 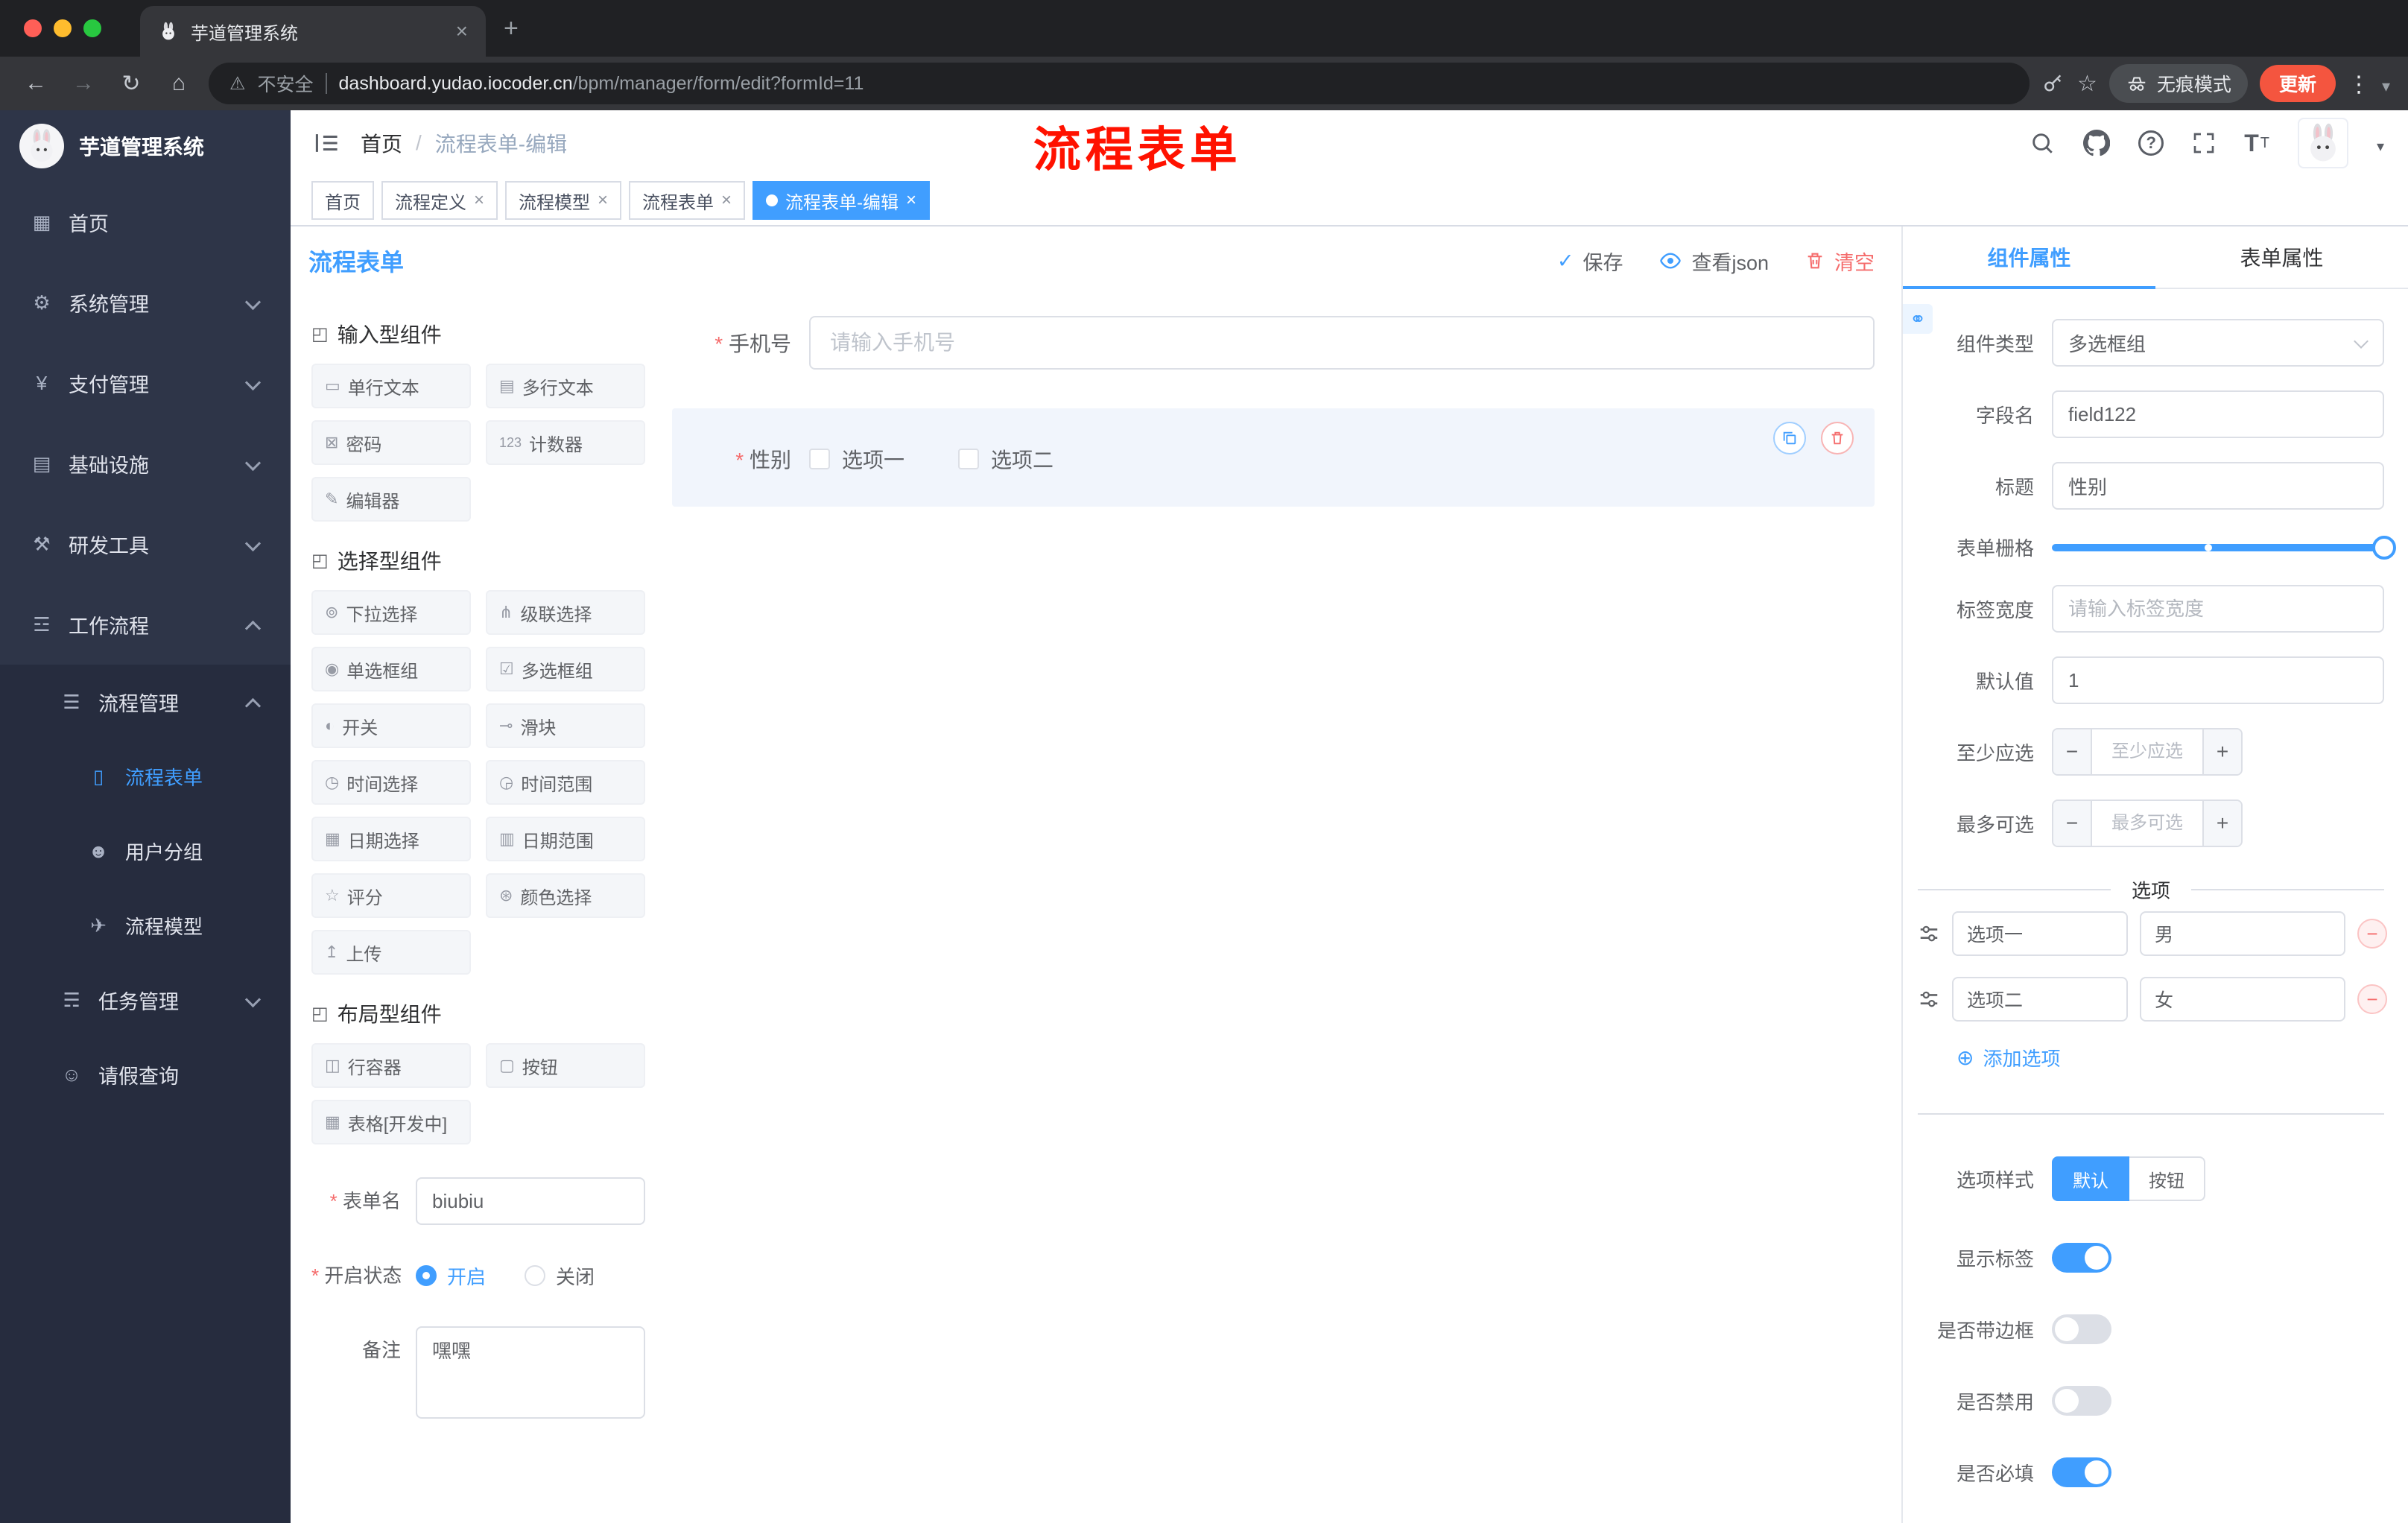 I want to click on required-switch, so click(x=2081, y=1472).